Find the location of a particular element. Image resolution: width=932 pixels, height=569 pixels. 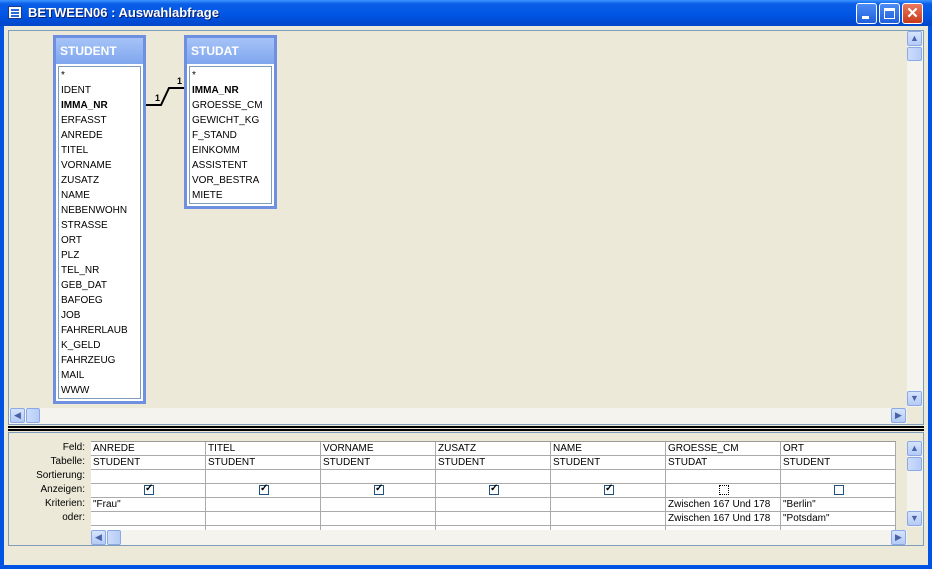

grid-cell-field: VORNAME is located at coordinates (378, 449).